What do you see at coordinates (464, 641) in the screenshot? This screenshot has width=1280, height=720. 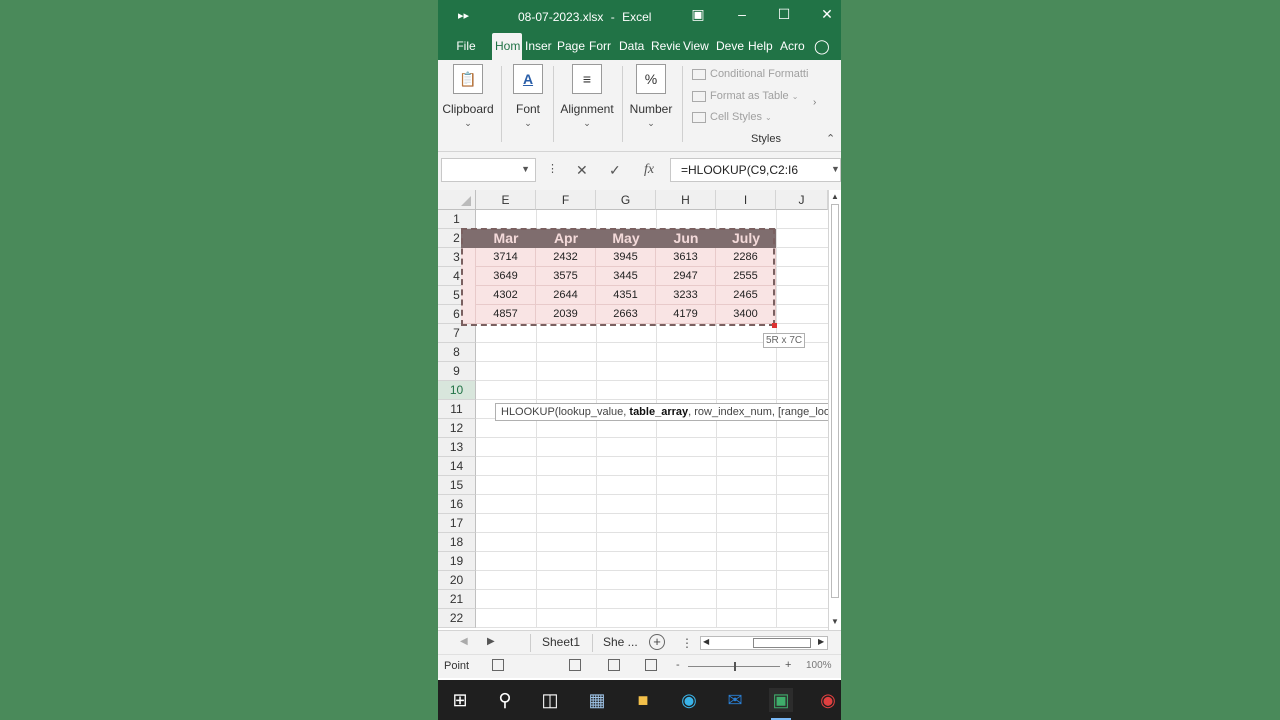 I see `prev-sheet-icon: ◀` at bounding box center [464, 641].